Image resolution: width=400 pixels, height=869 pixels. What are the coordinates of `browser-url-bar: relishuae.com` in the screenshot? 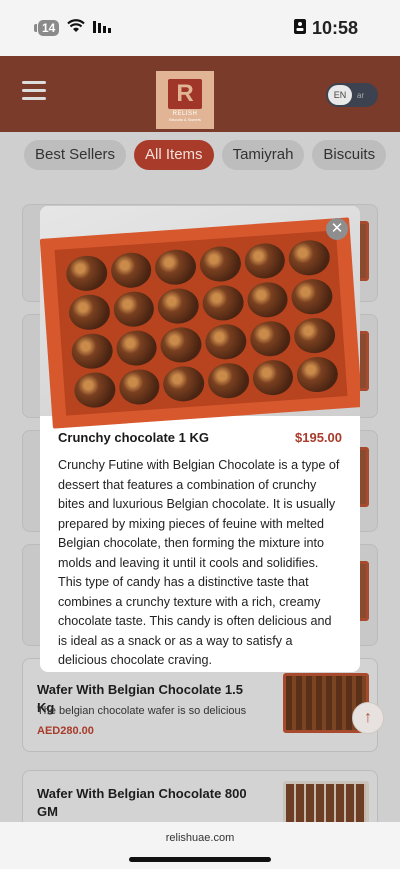 It's located at (200, 845).